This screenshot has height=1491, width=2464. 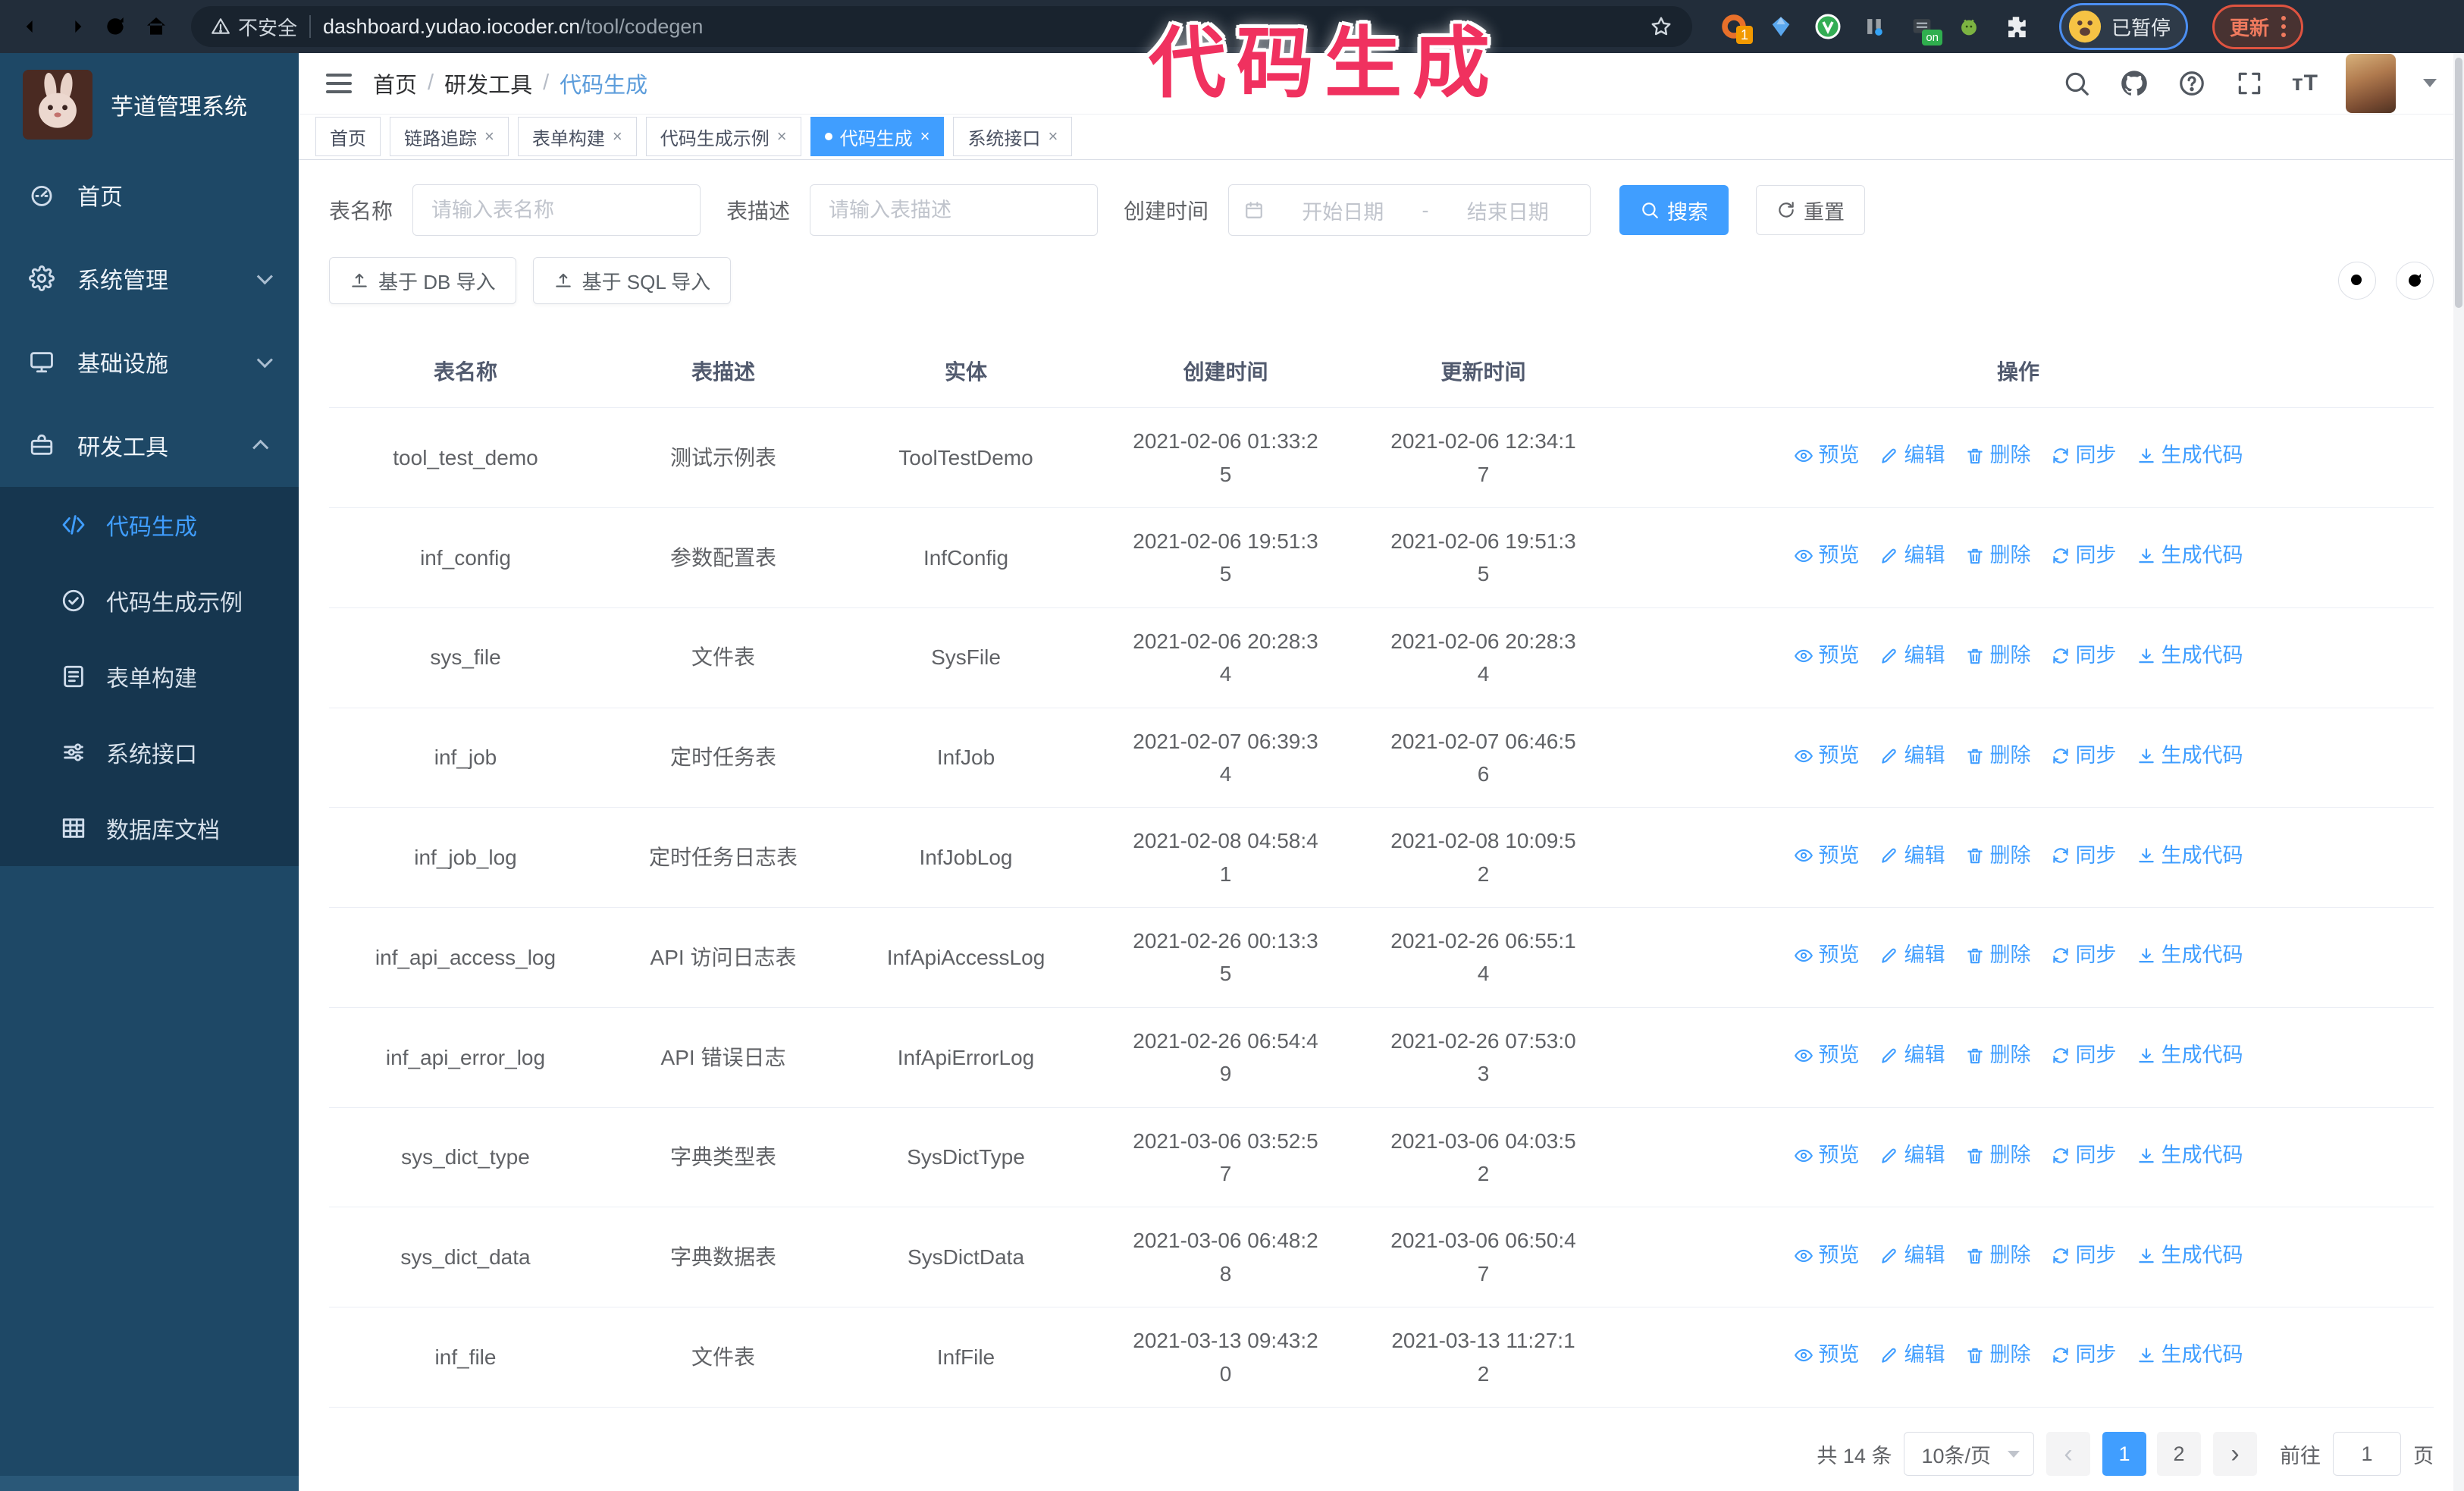 What do you see at coordinates (2430, 83) in the screenshot?
I see `avatar-caret-icon` at bounding box center [2430, 83].